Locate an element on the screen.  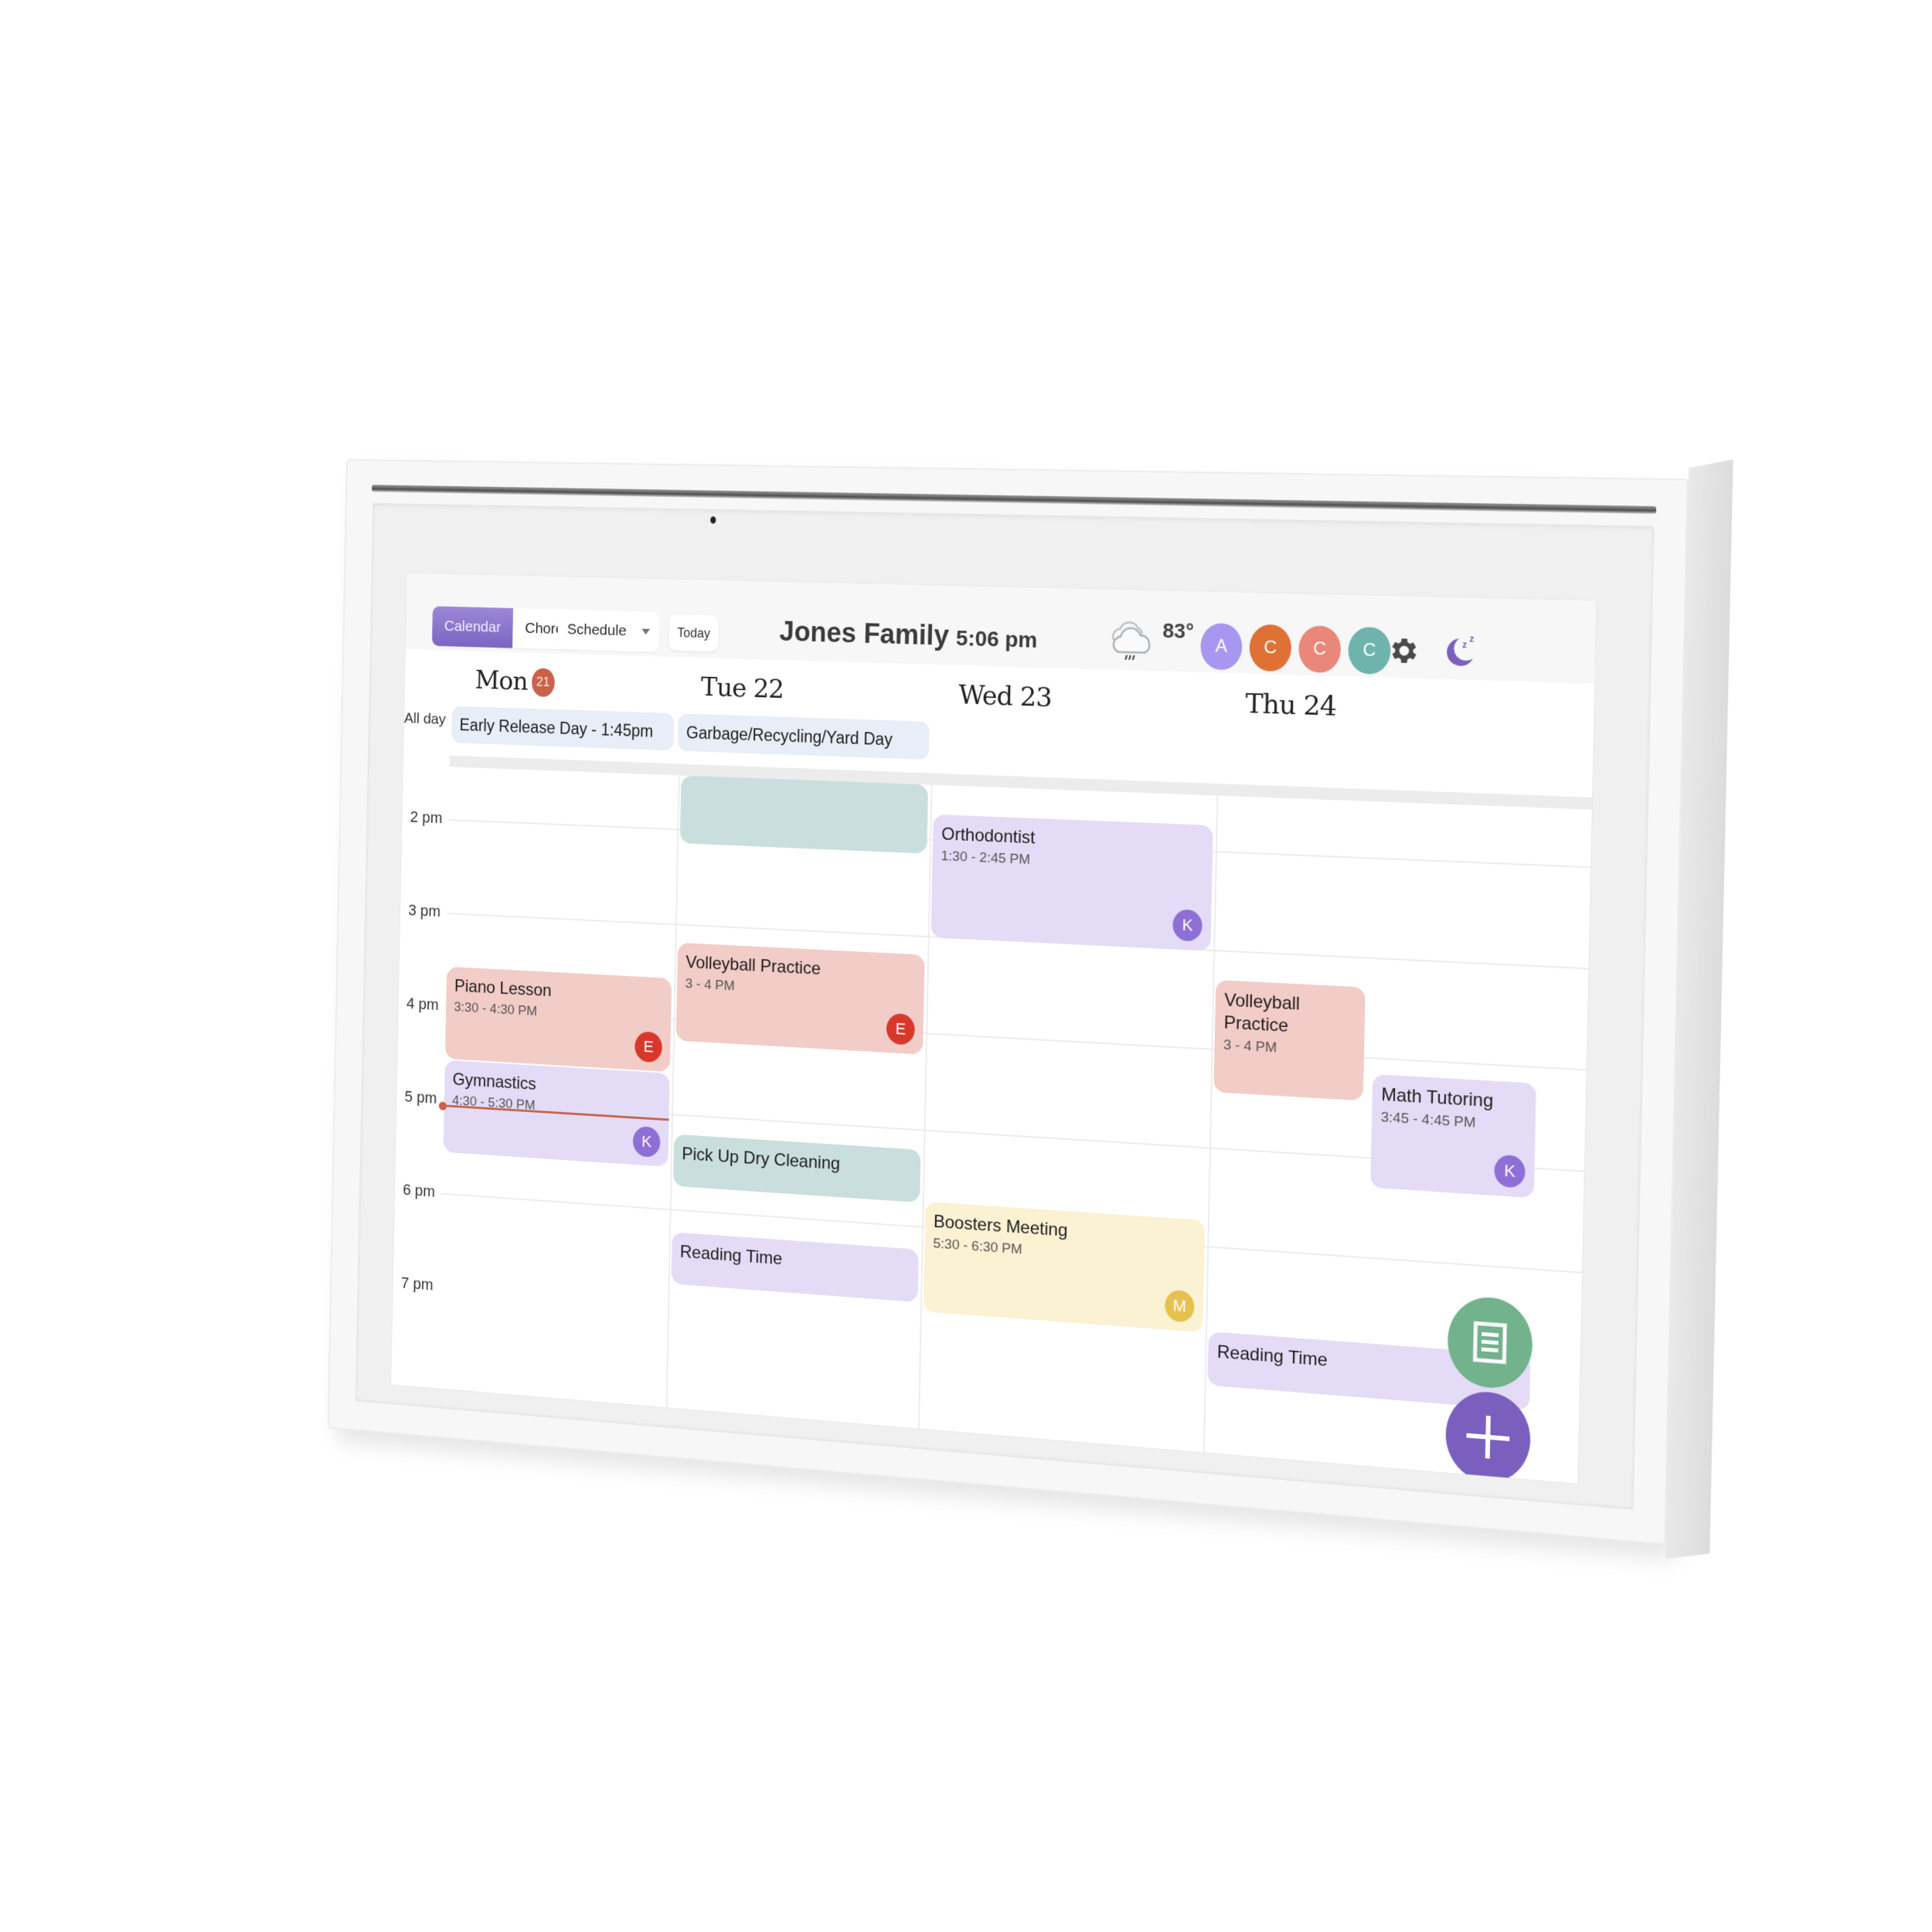
day-label: Mon is located at coordinates (502, 681).